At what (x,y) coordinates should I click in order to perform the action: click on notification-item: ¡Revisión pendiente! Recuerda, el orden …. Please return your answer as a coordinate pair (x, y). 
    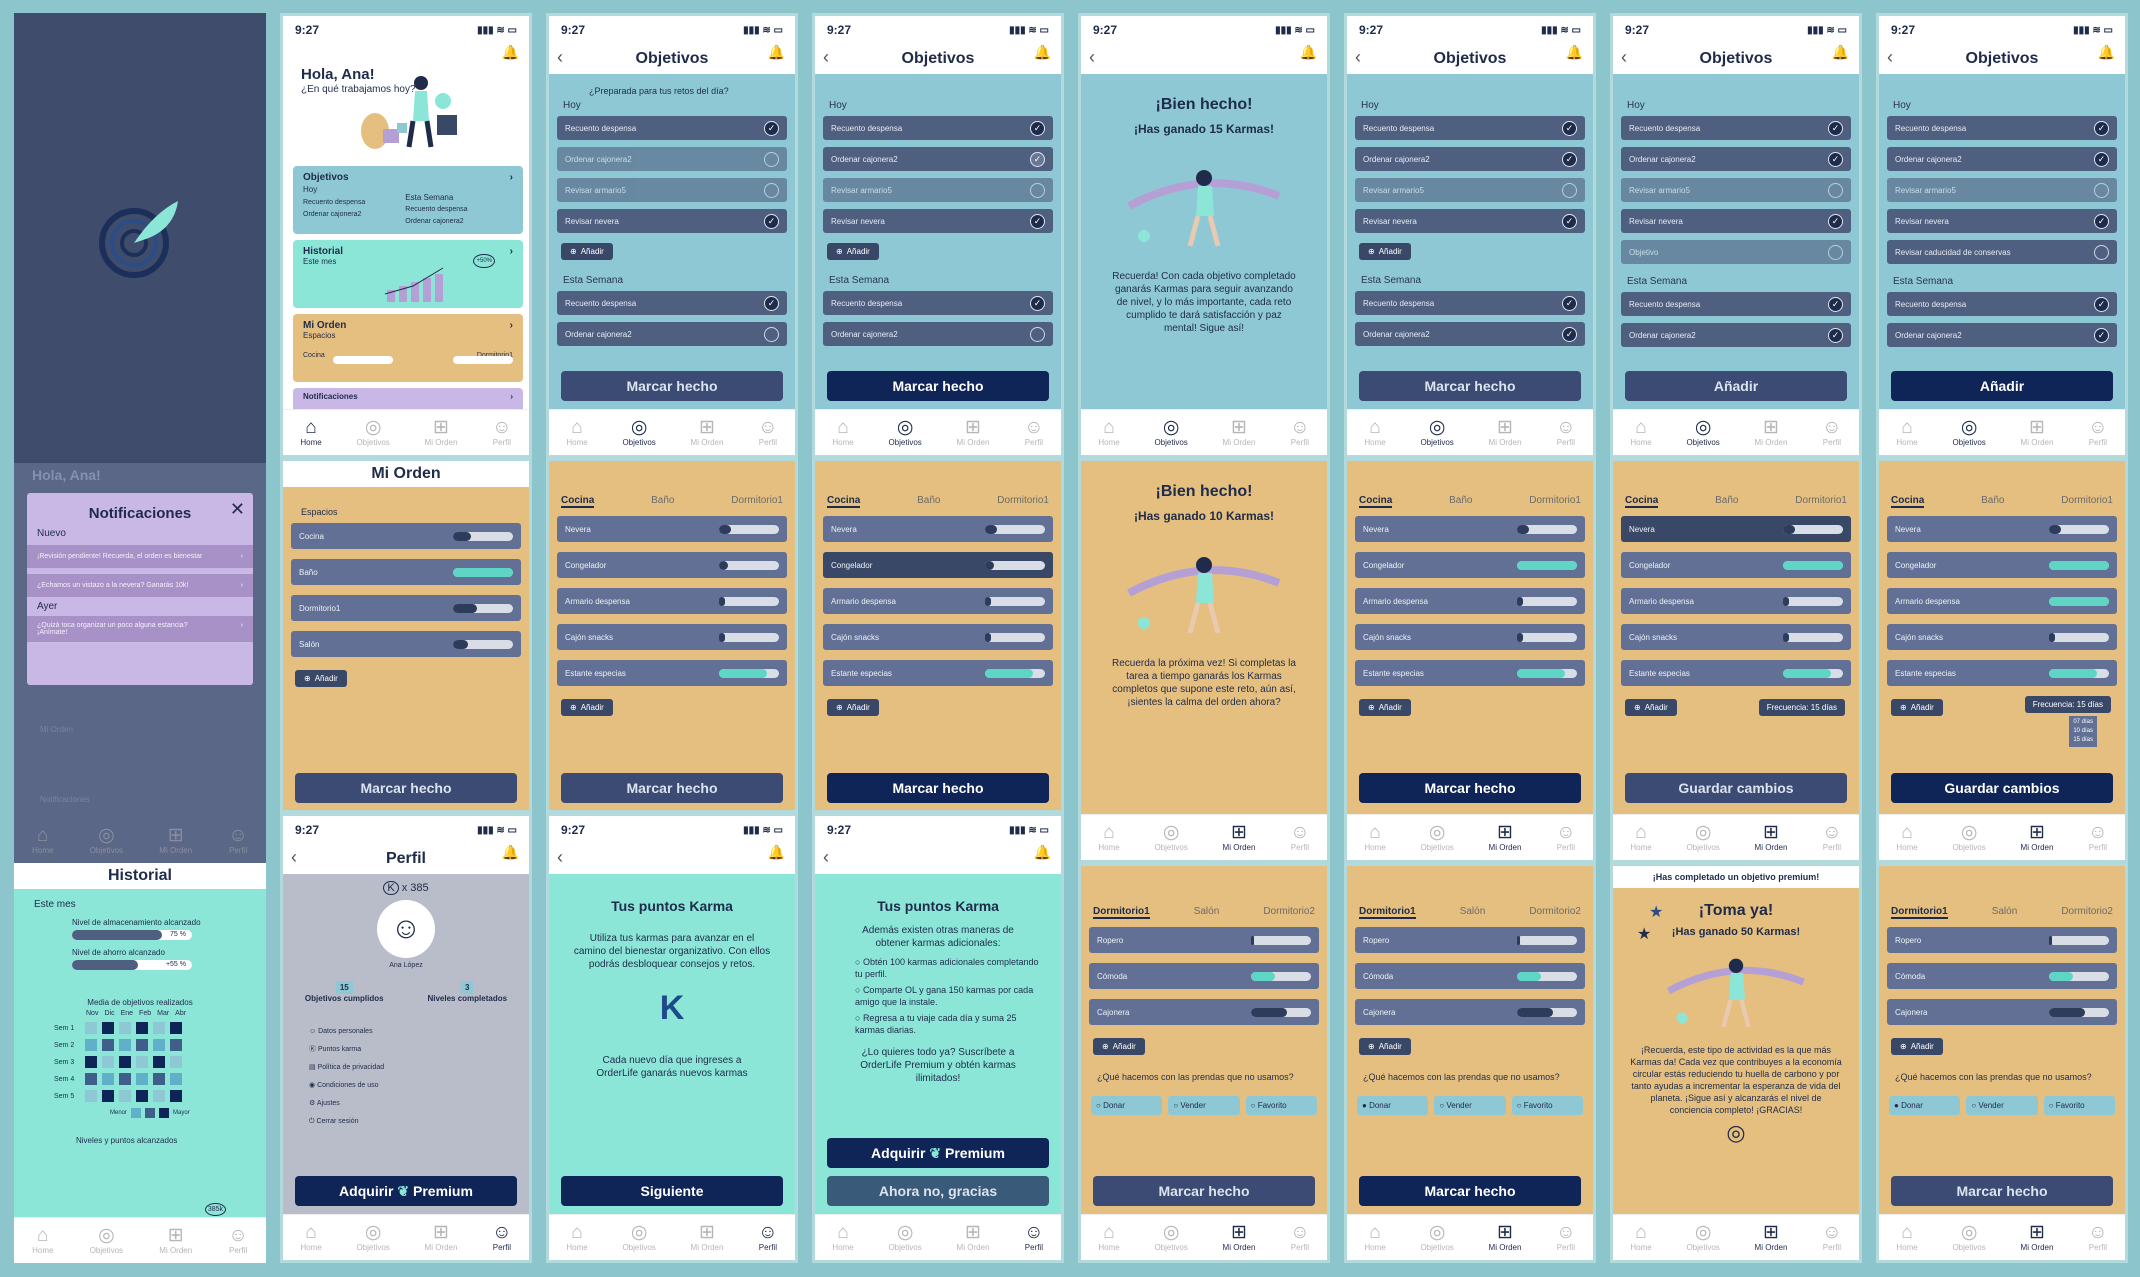
    Looking at the image, I should click on (140, 556).